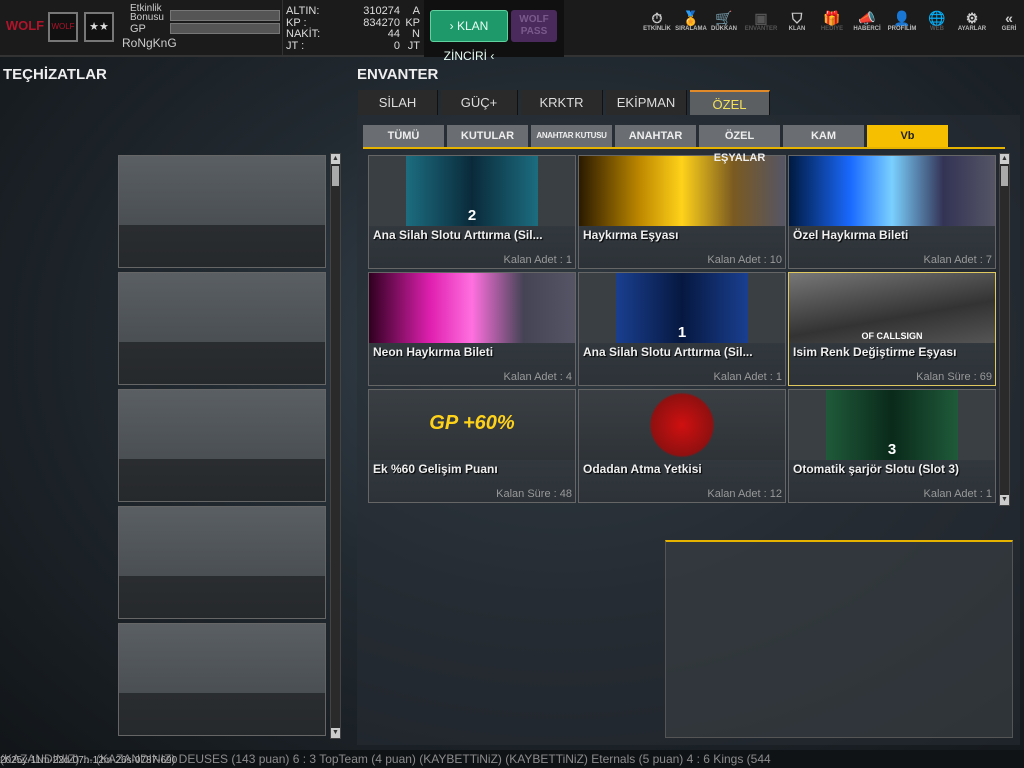 The image size is (1024, 768). Describe the element at coordinates (1004, 329) in the screenshot. I see `inventory-scrollbar: ▲ ▼` at that location.